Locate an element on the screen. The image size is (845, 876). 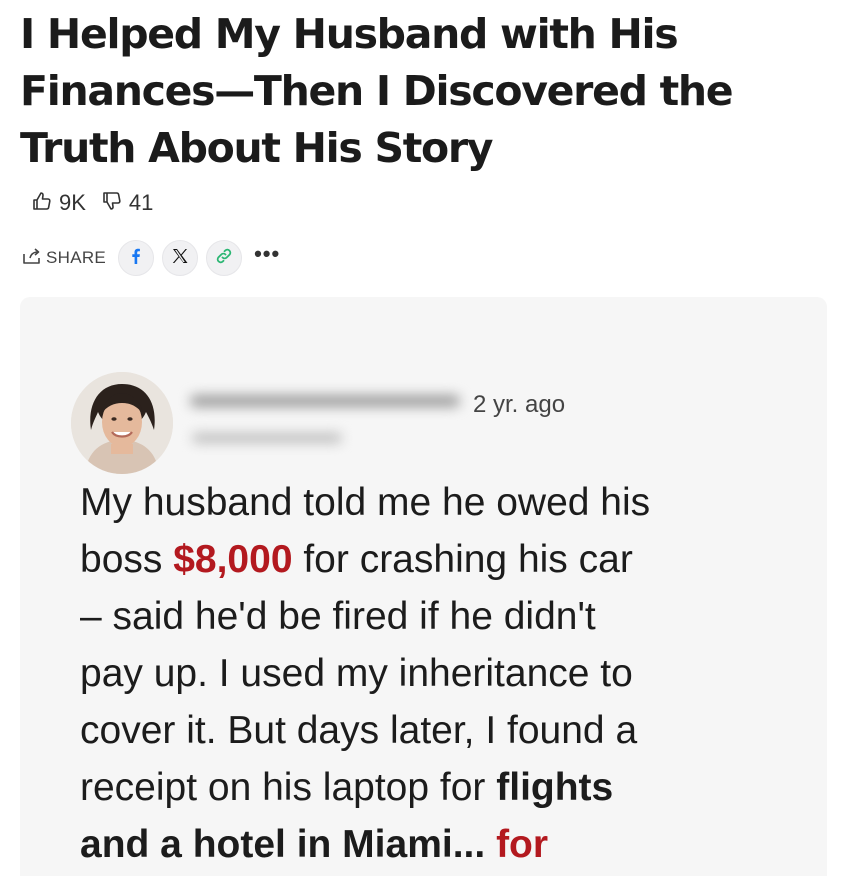
post-line: My husband told me he owed his is located at coordinates (450, 502).